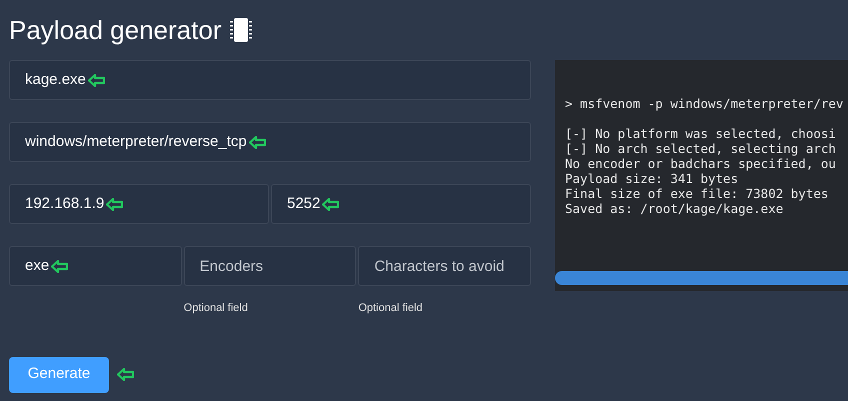 This screenshot has height=401, width=848. Describe the element at coordinates (651, 178) in the screenshot. I see `terminal-line: Payload size: 341 bytes` at that location.